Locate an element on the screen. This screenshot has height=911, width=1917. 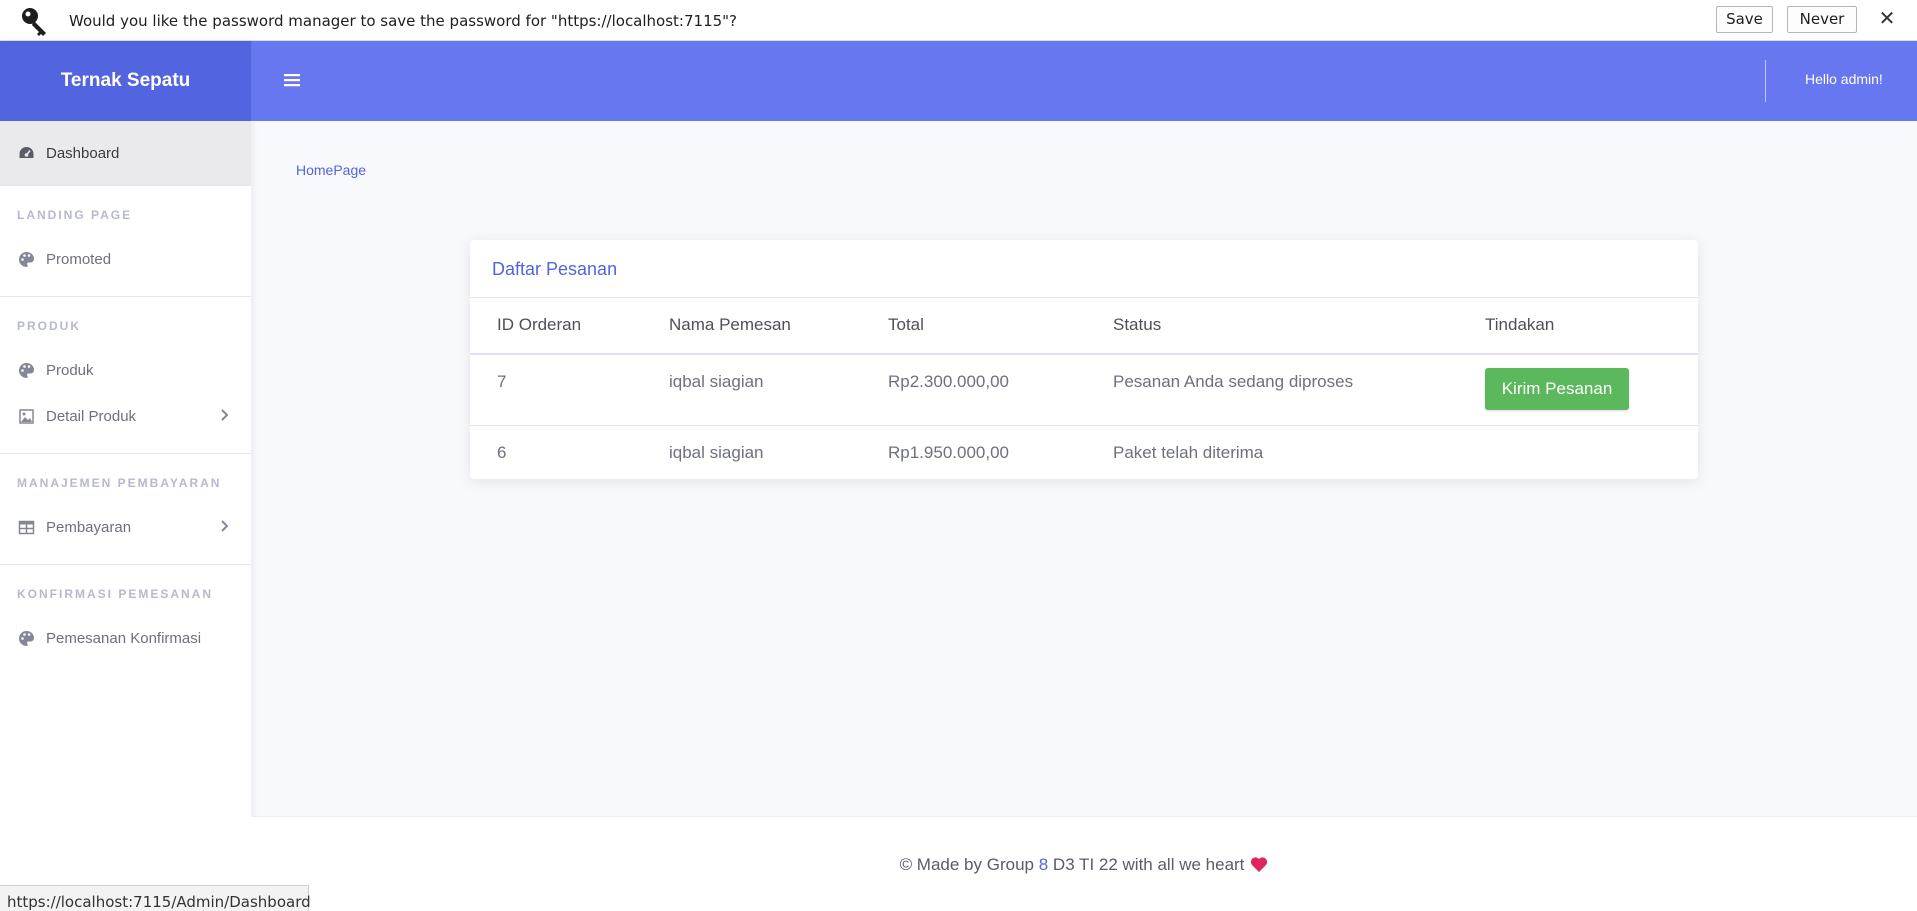
sidebar-item-label: Dashboard is located at coordinates (83, 153).